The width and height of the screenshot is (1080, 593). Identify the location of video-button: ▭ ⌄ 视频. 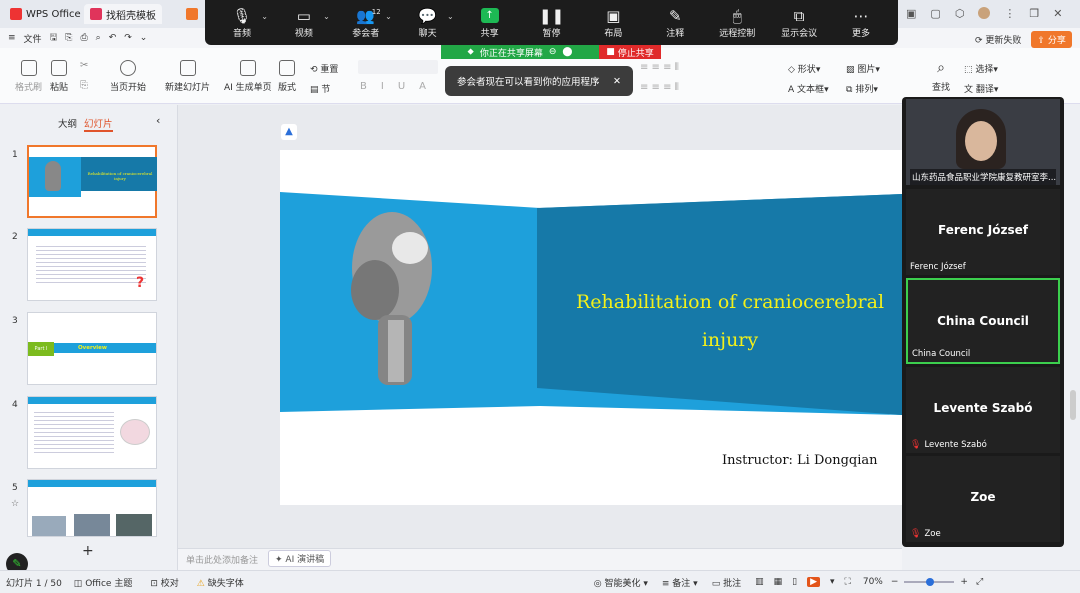
(304, 22).